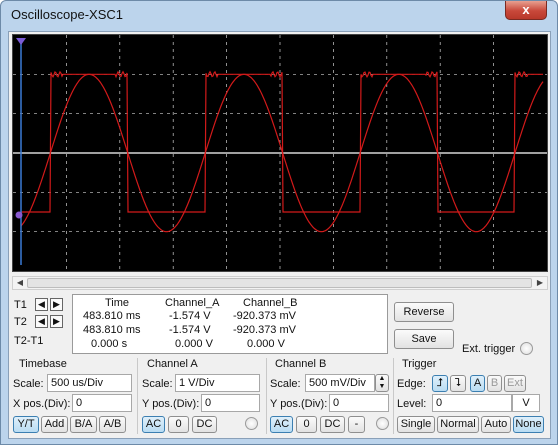 This screenshot has height=445, width=558. Describe the element at coordinates (356, 424) in the screenshot. I see `channel-b-invert-button: -` at that location.